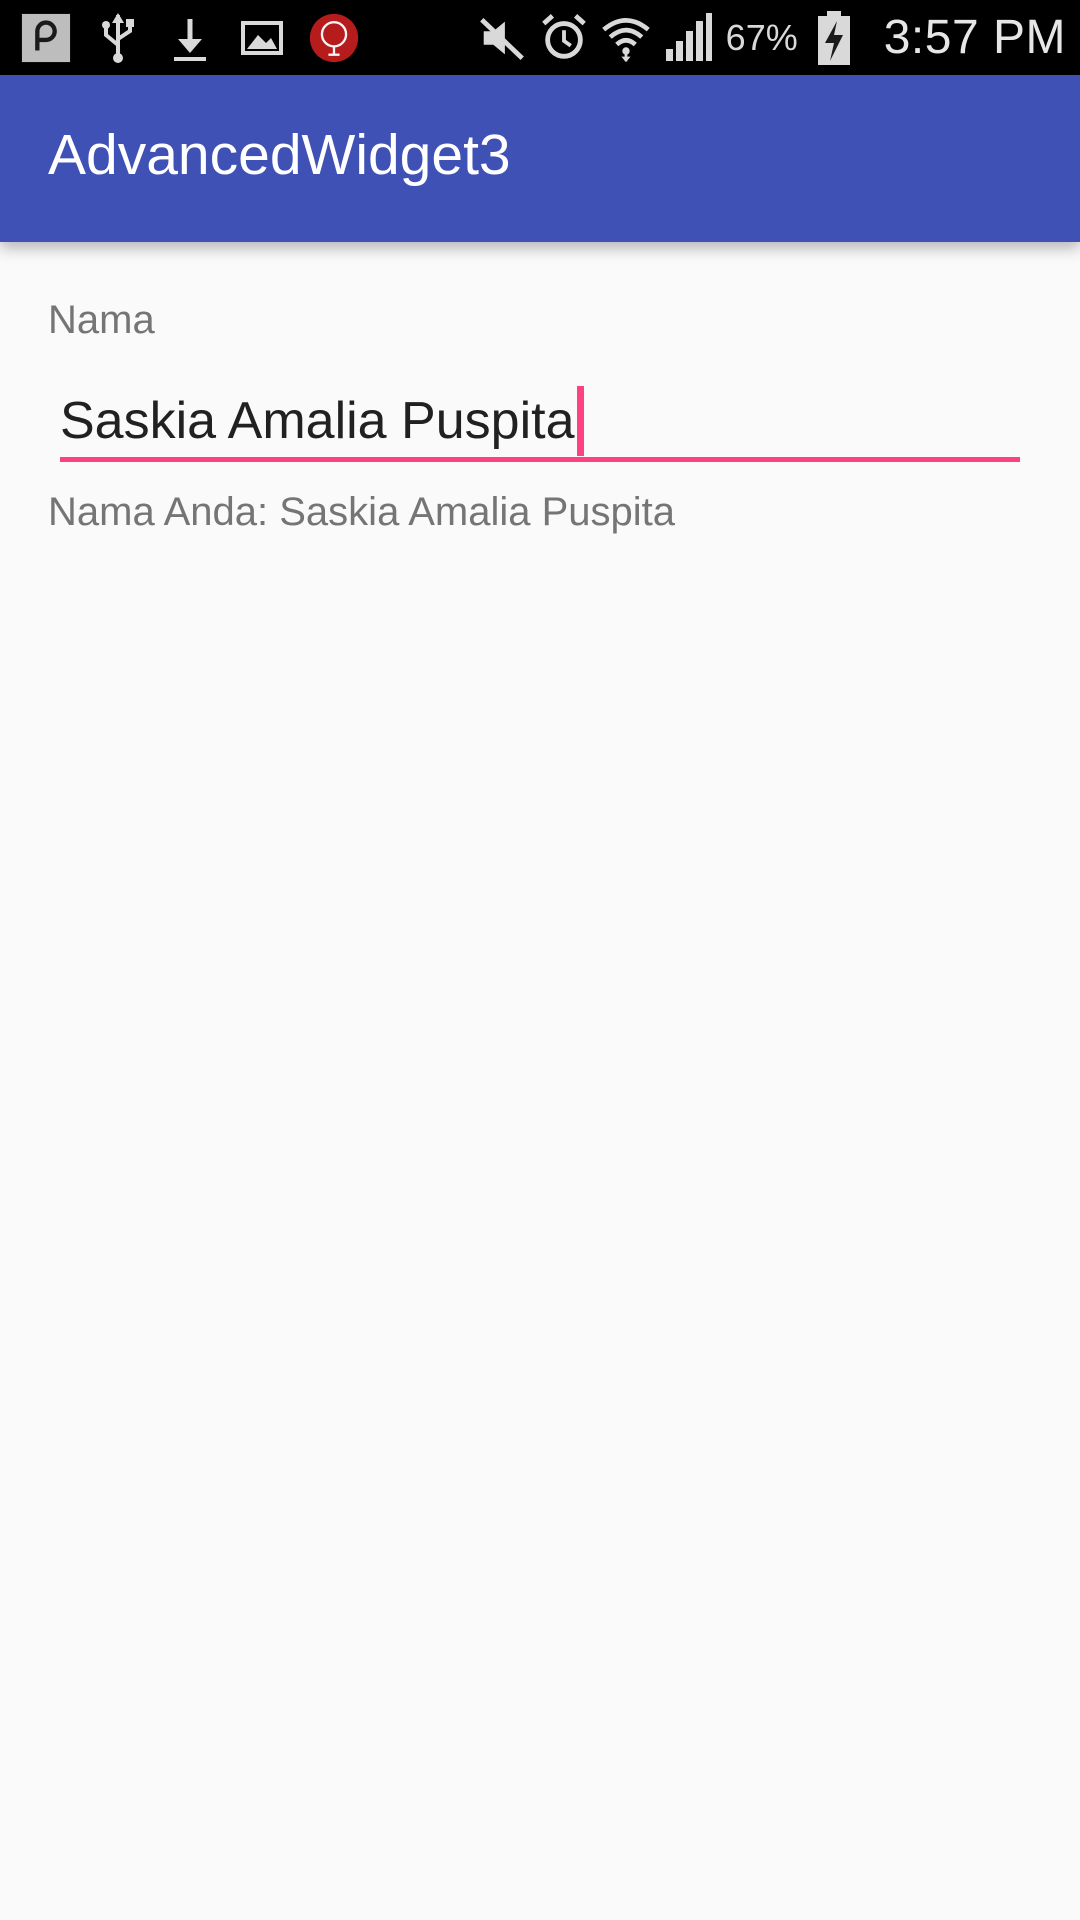  I want to click on download-icon, so click(190, 38).